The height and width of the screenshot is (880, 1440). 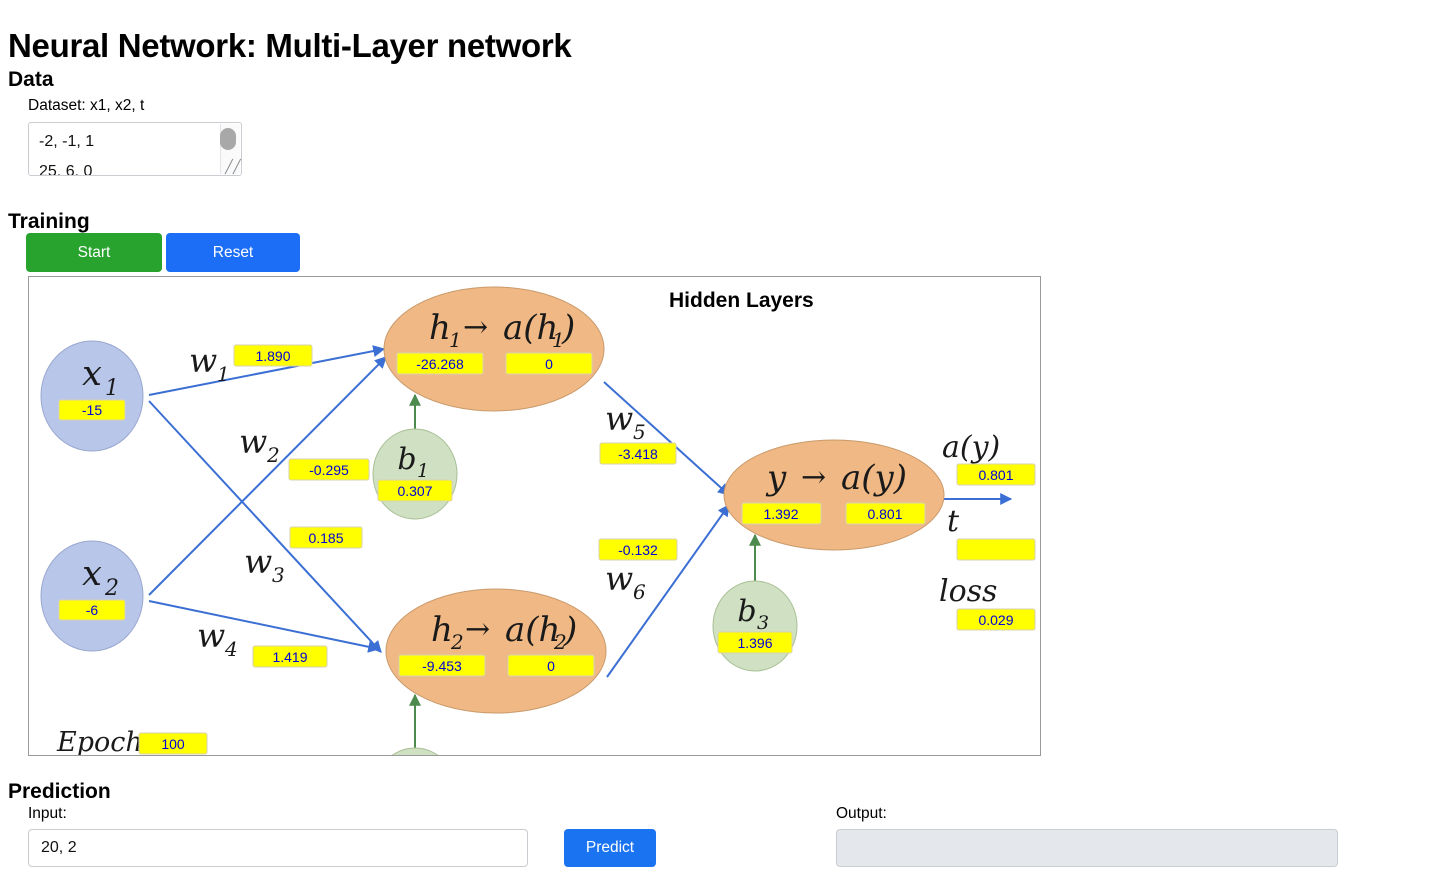 I want to click on node-x2-value-badge: -6, so click(x=92, y=610).